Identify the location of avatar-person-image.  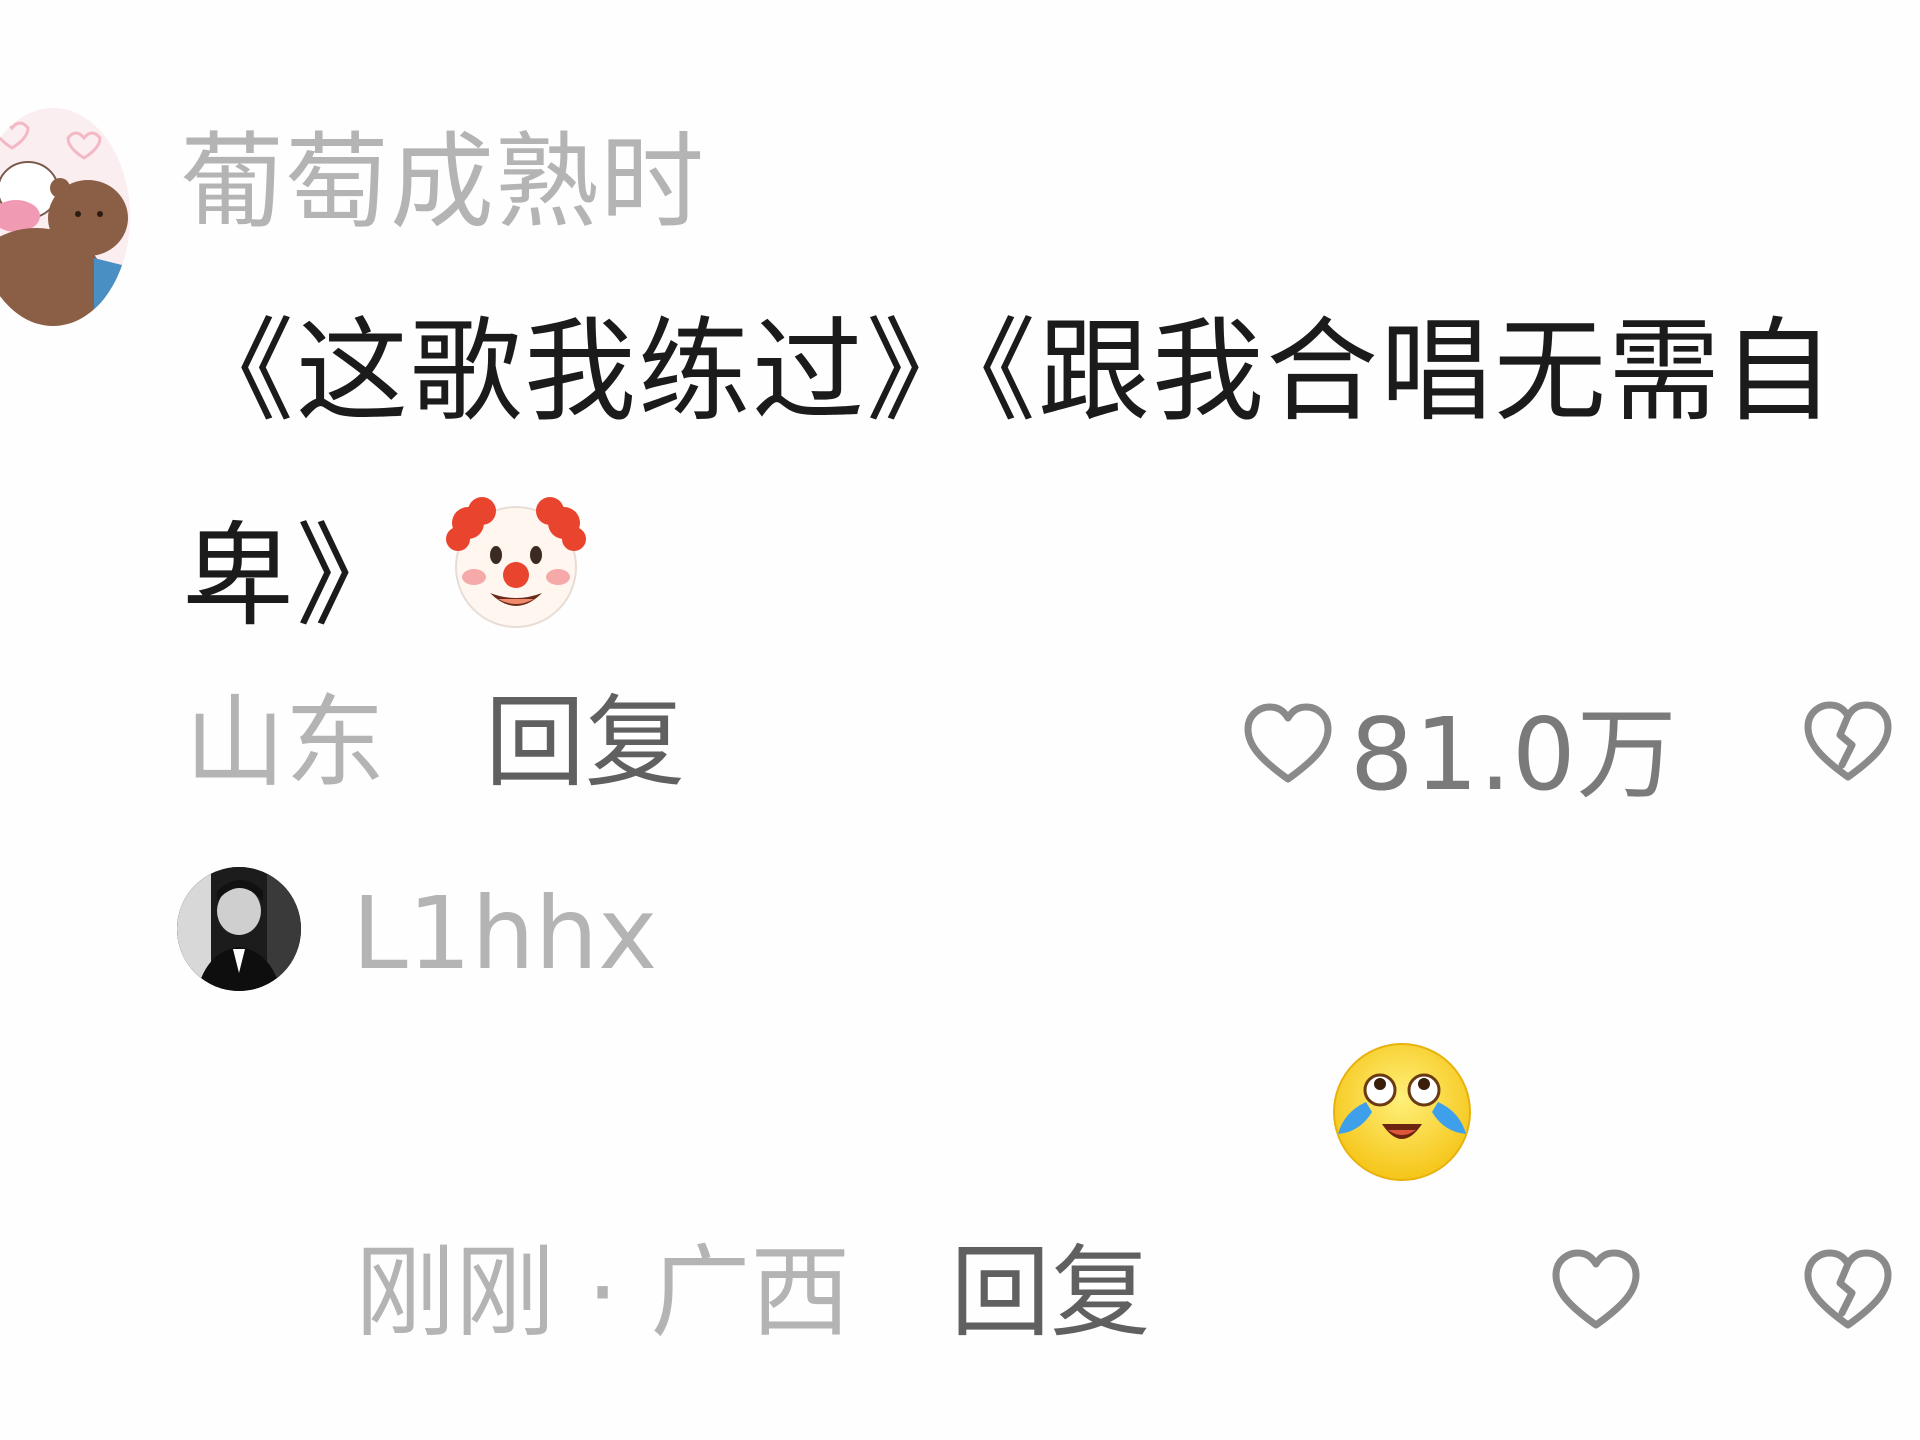
(239, 929).